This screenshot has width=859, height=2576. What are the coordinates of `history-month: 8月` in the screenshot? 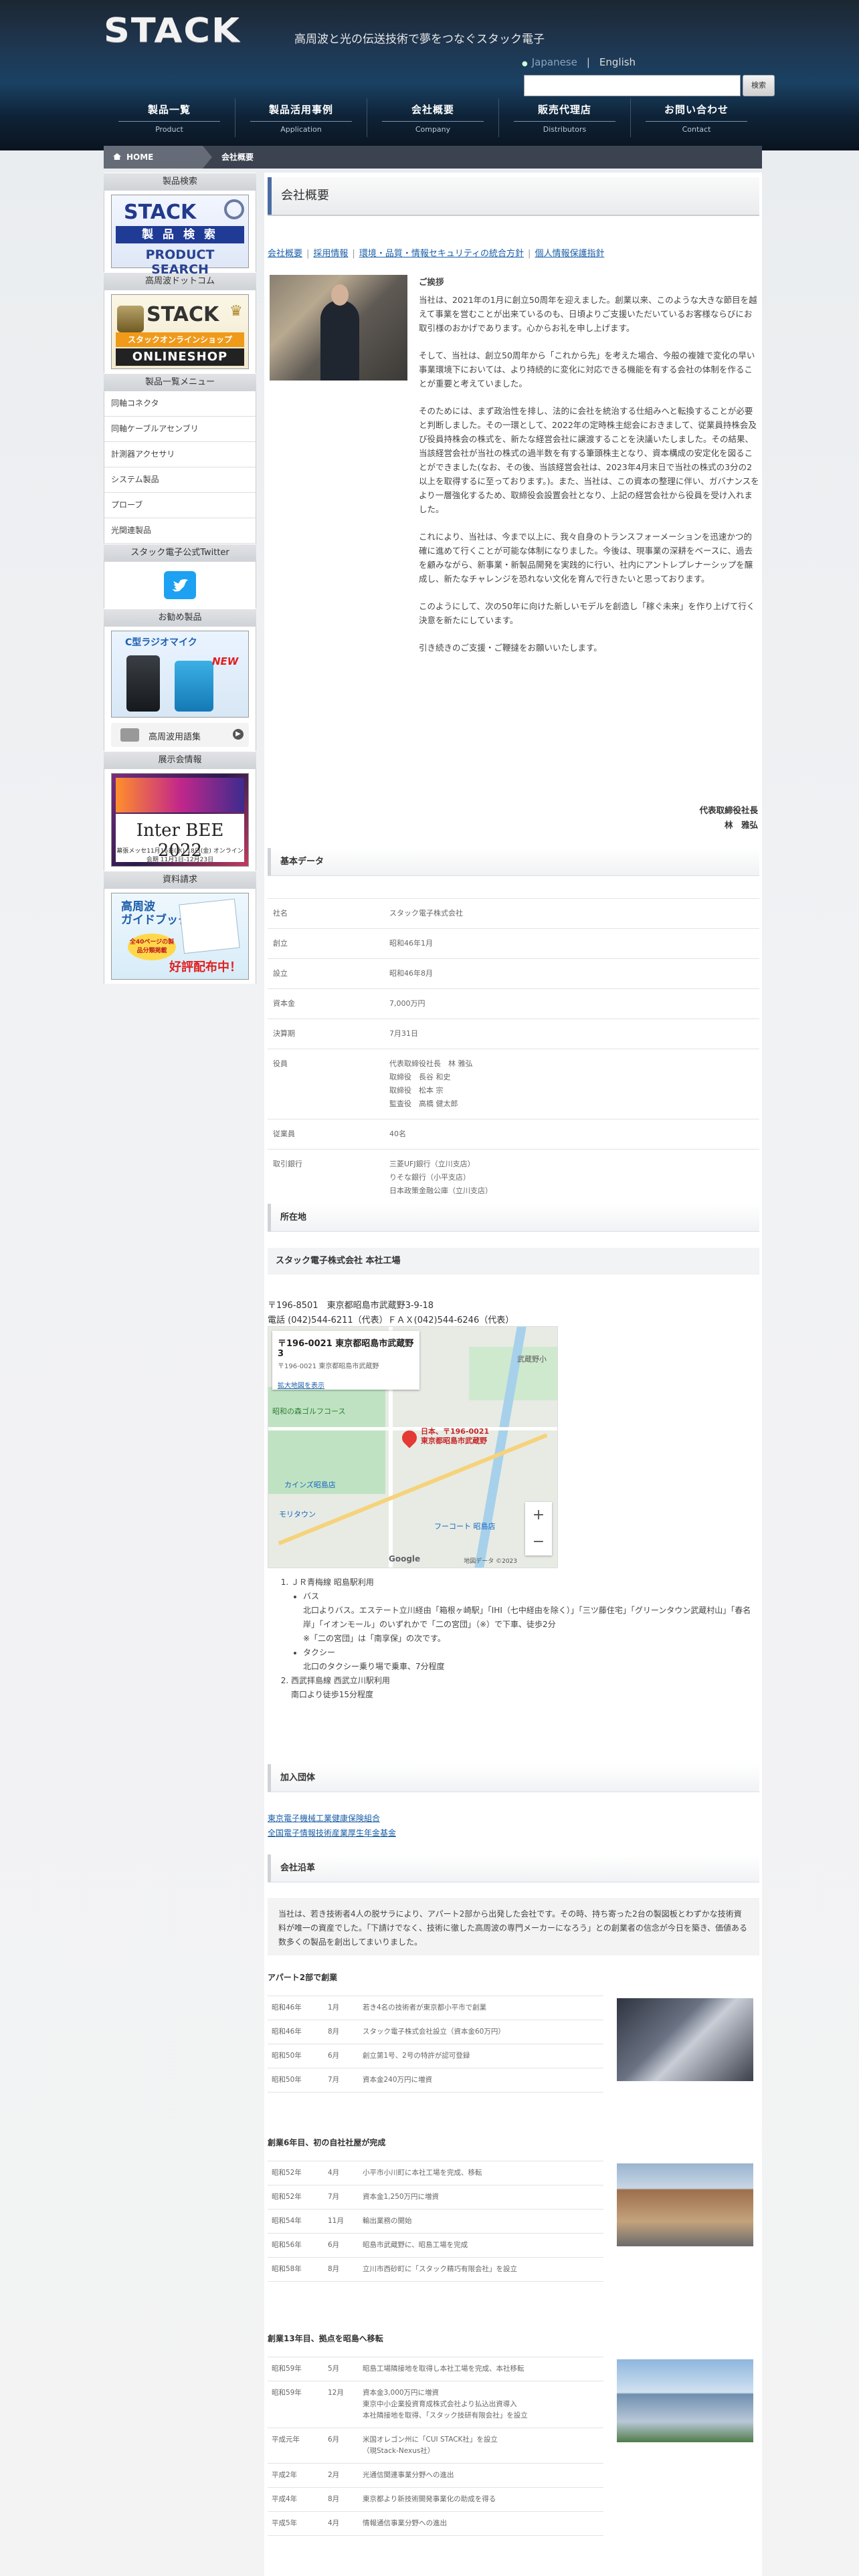 It's located at (341, 2032).